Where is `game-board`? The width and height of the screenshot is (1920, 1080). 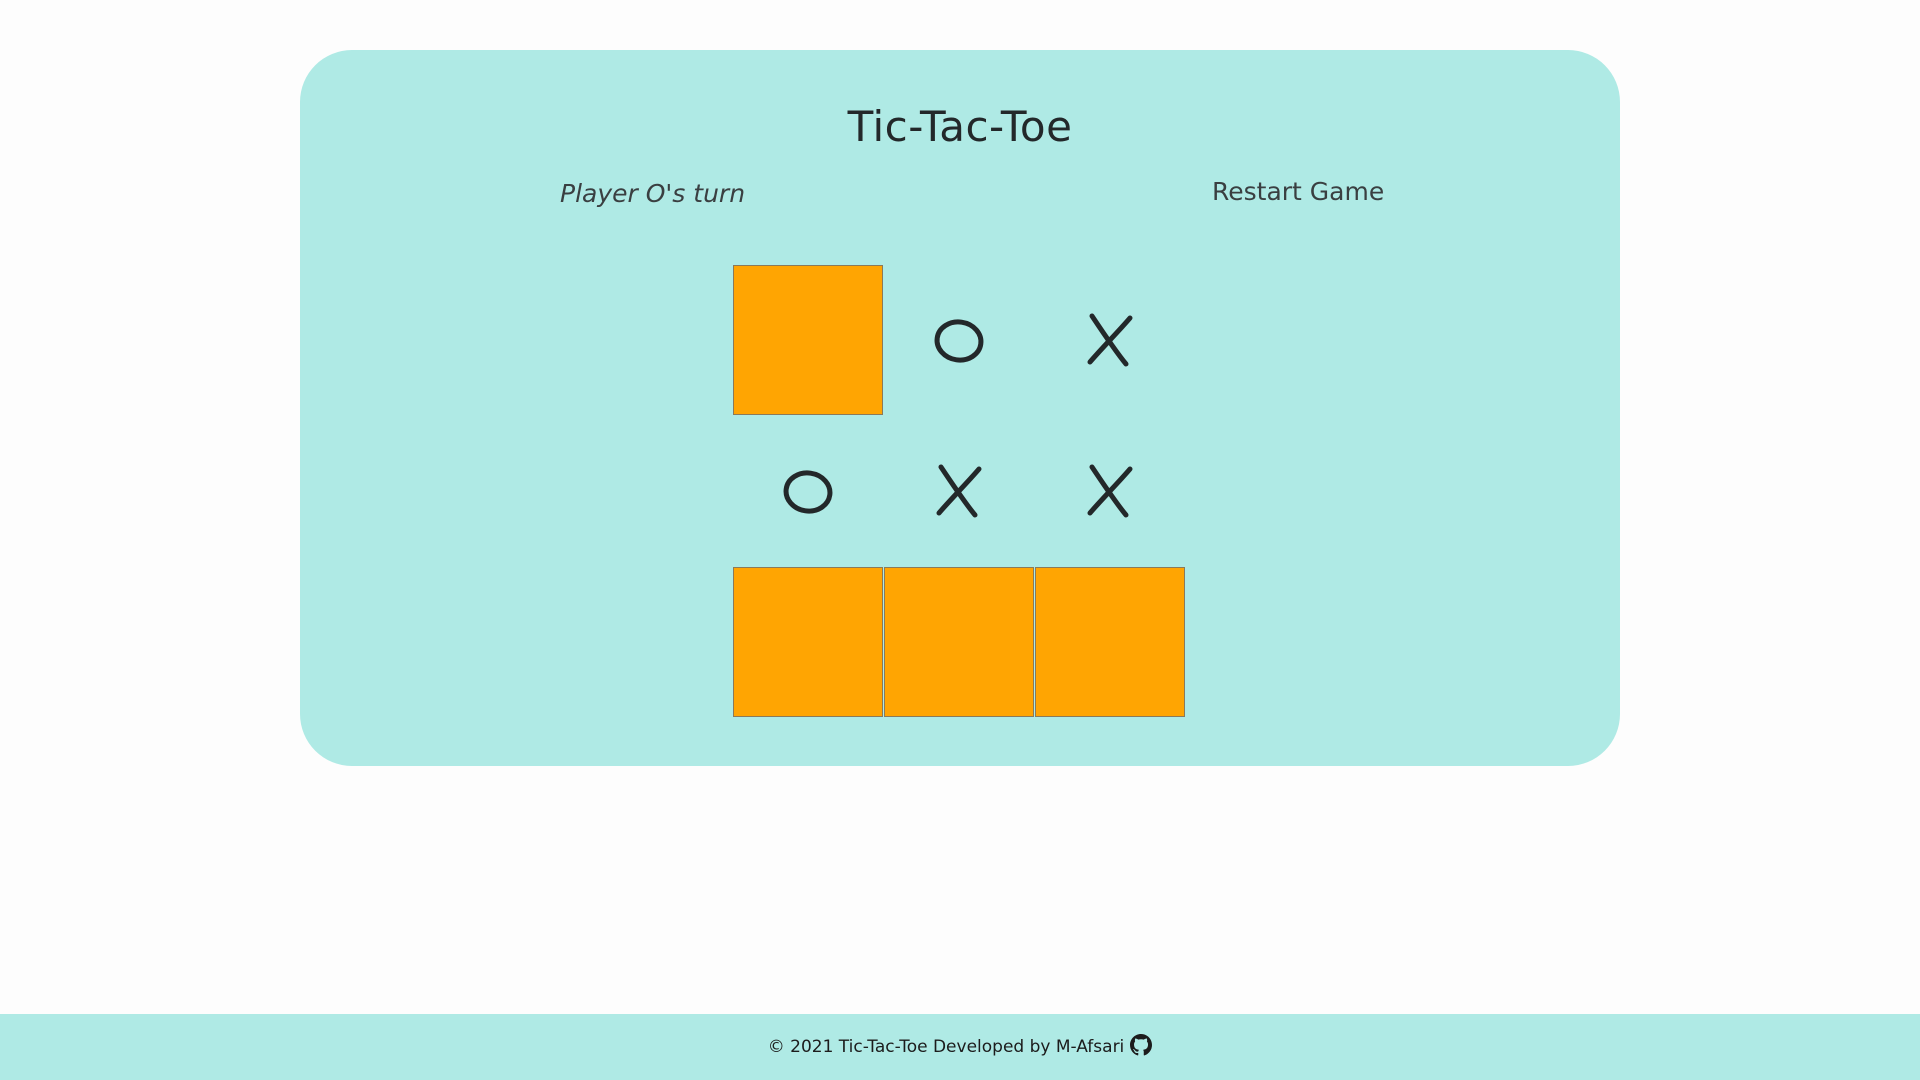
game-board is located at coordinates (960, 492).